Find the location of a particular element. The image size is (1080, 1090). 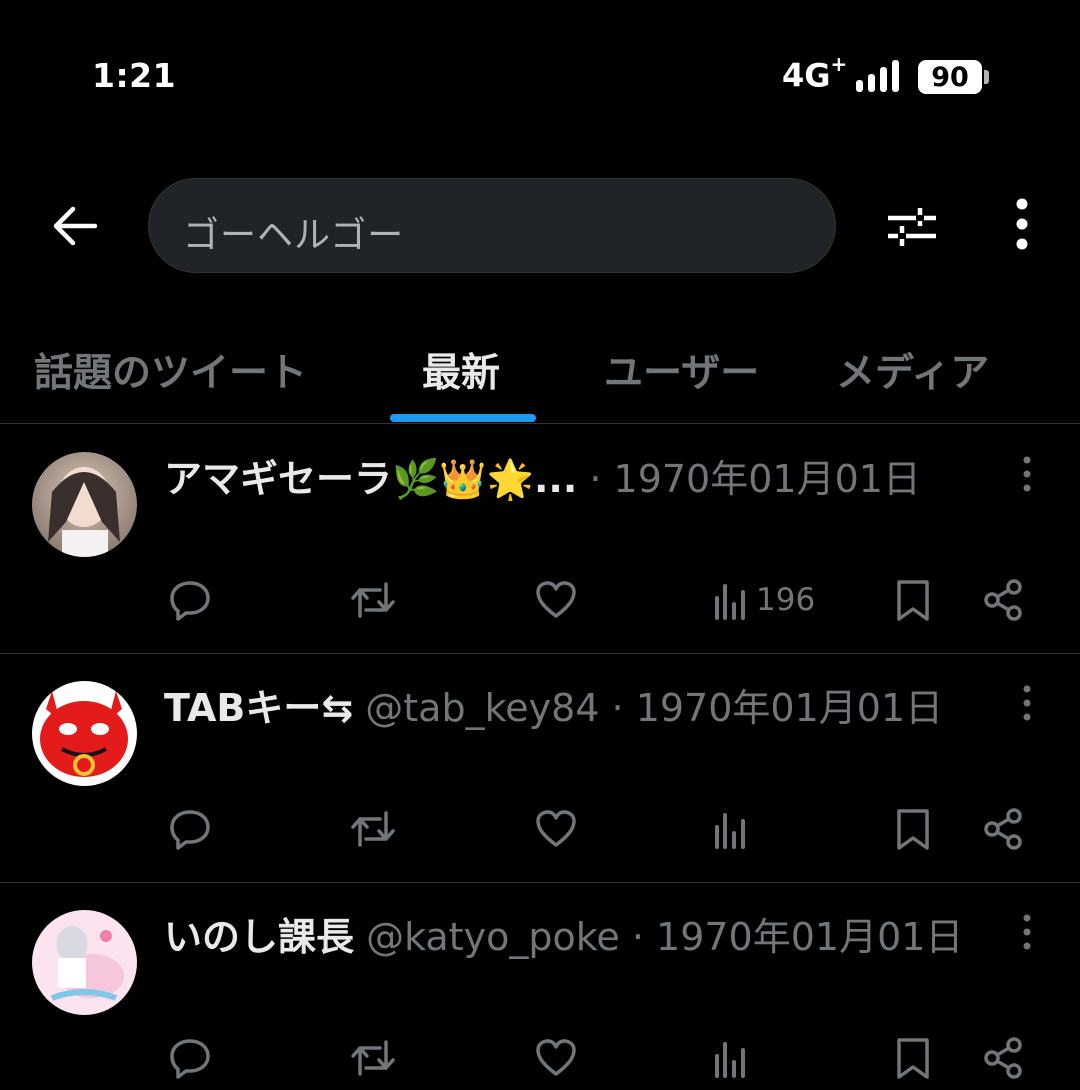

battery-nub is located at coordinates (986, 77).